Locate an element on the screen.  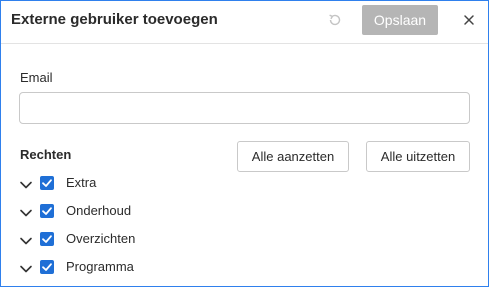
checkbox-onderhoud is located at coordinates (47, 211).